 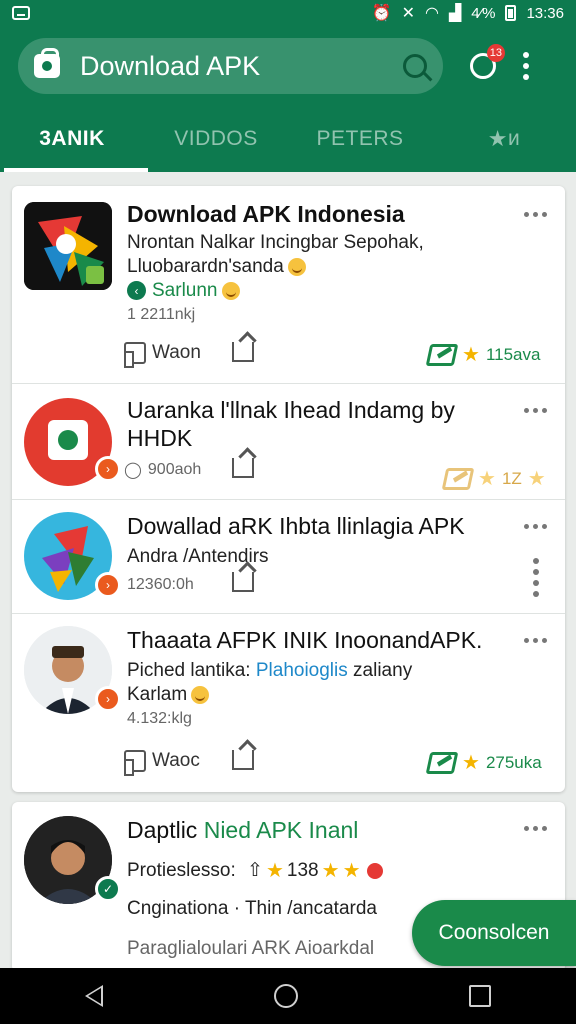 I want to click on mute-icon: ✕, so click(x=408, y=13).